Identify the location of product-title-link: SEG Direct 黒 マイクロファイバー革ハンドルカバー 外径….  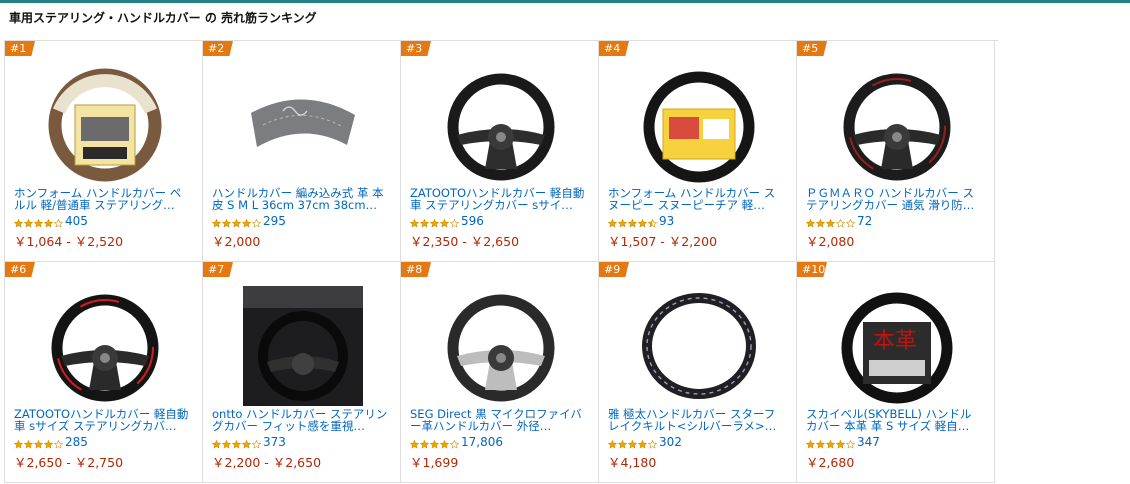
(498, 420).